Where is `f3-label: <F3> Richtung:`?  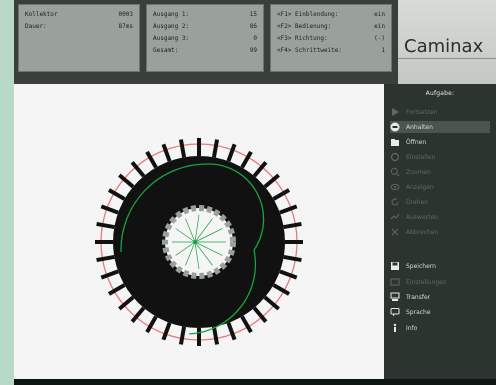
f3-label: <F3> Richtung: is located at coordinates (302, 38).